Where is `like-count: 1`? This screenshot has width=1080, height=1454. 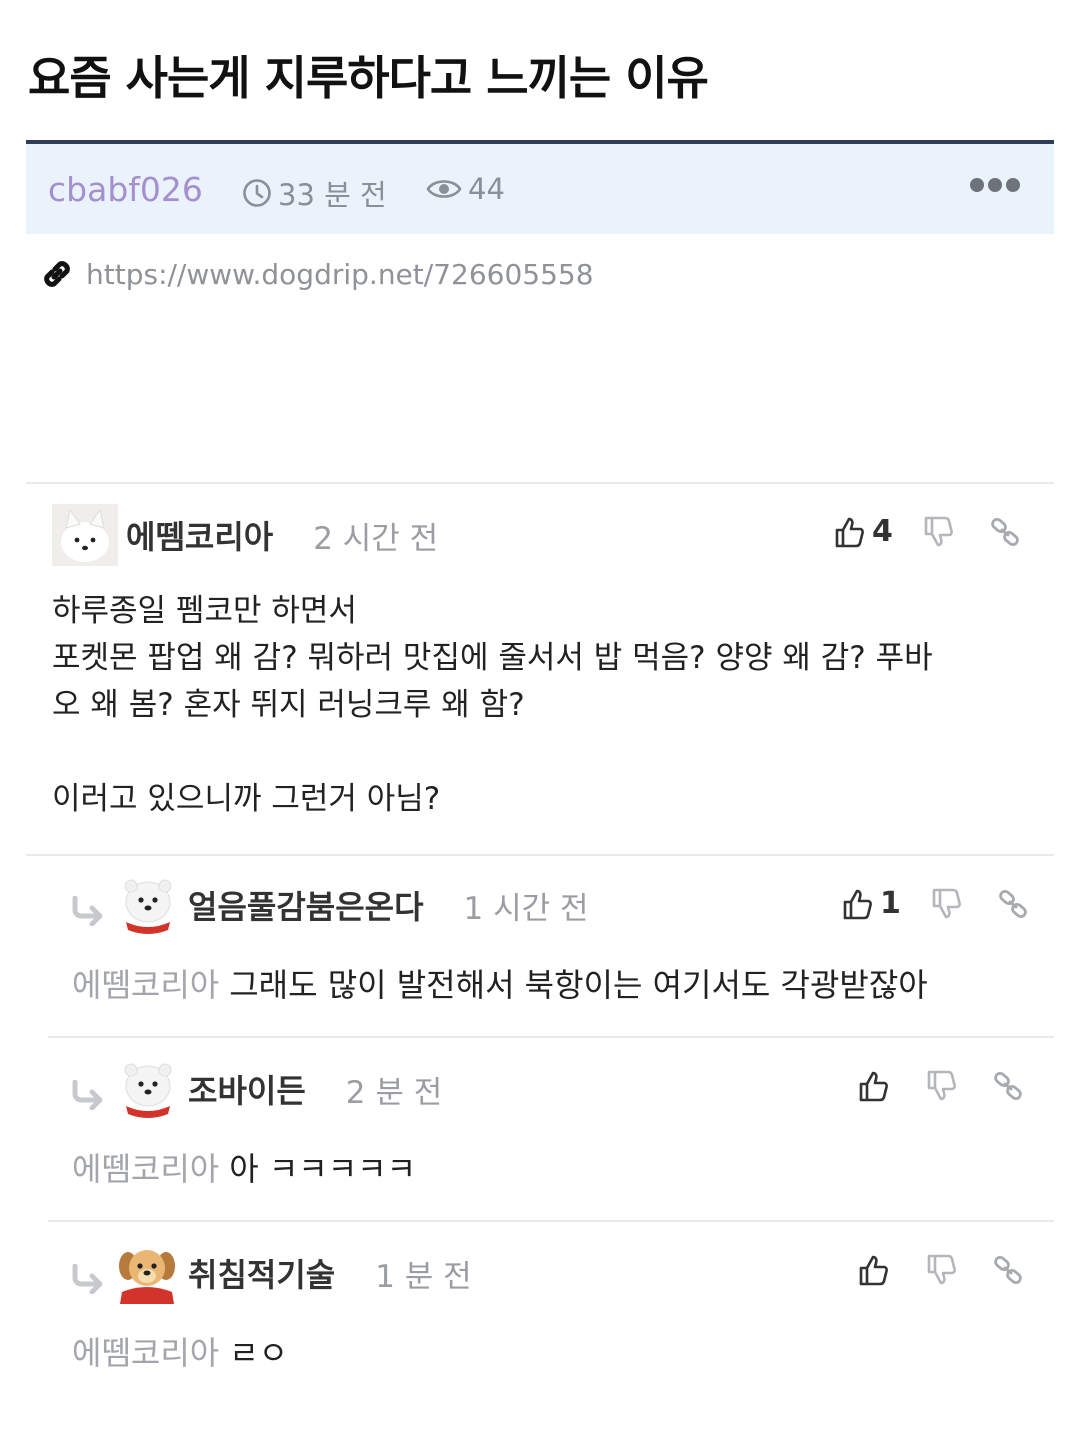 like-count: 1 is located at coordinates (890, 903).